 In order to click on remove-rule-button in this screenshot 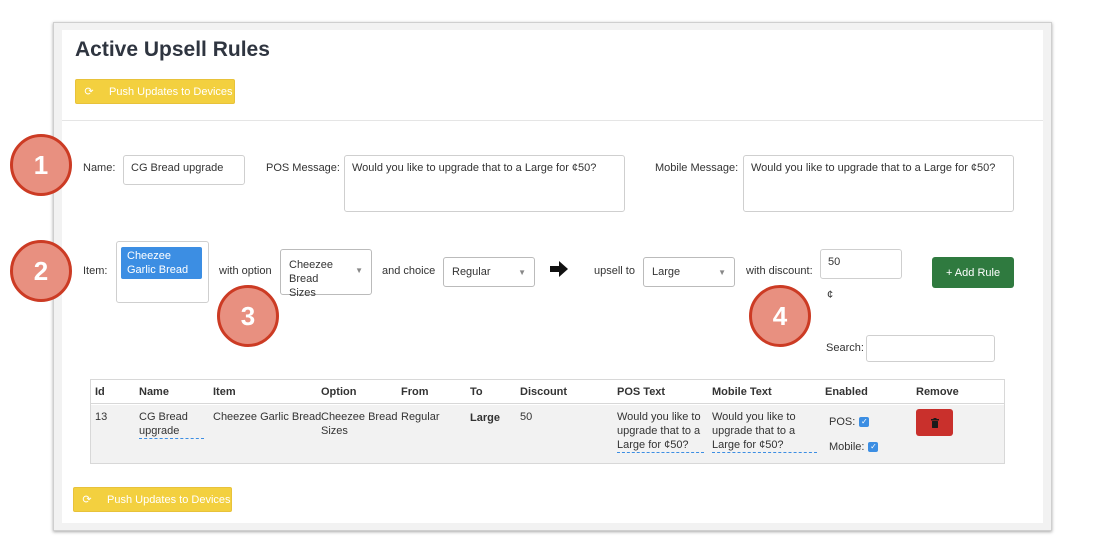, I will do `click(934, 422)`.